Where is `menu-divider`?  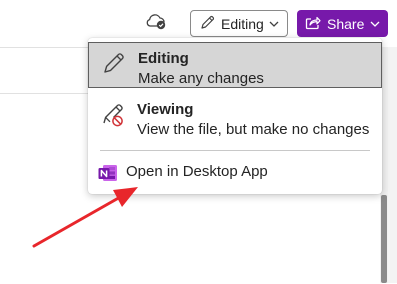 menu-divider is located at coordinates (235, 150).